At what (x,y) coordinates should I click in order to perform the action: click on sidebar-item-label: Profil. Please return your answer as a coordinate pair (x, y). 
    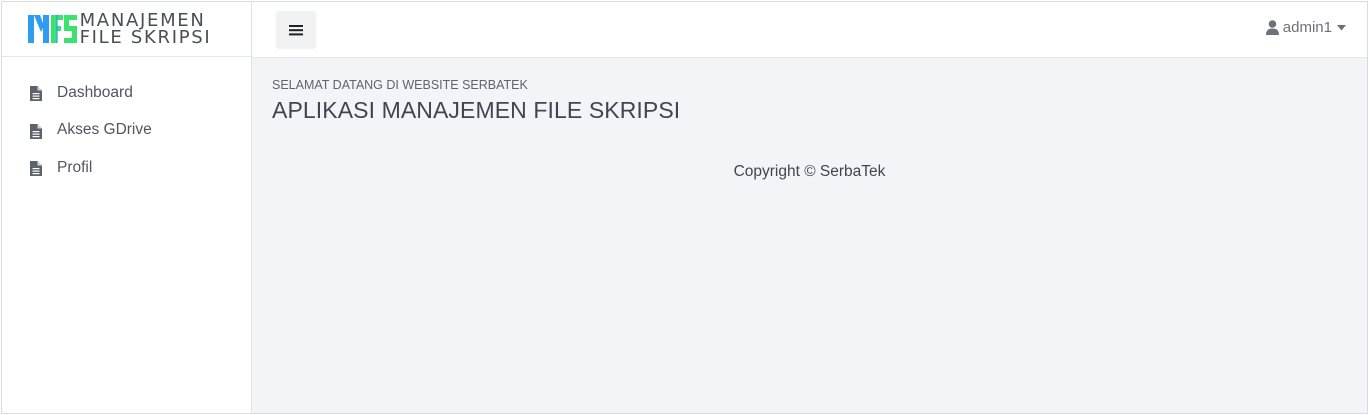
    Looking at the image, I should click on (75, 167).